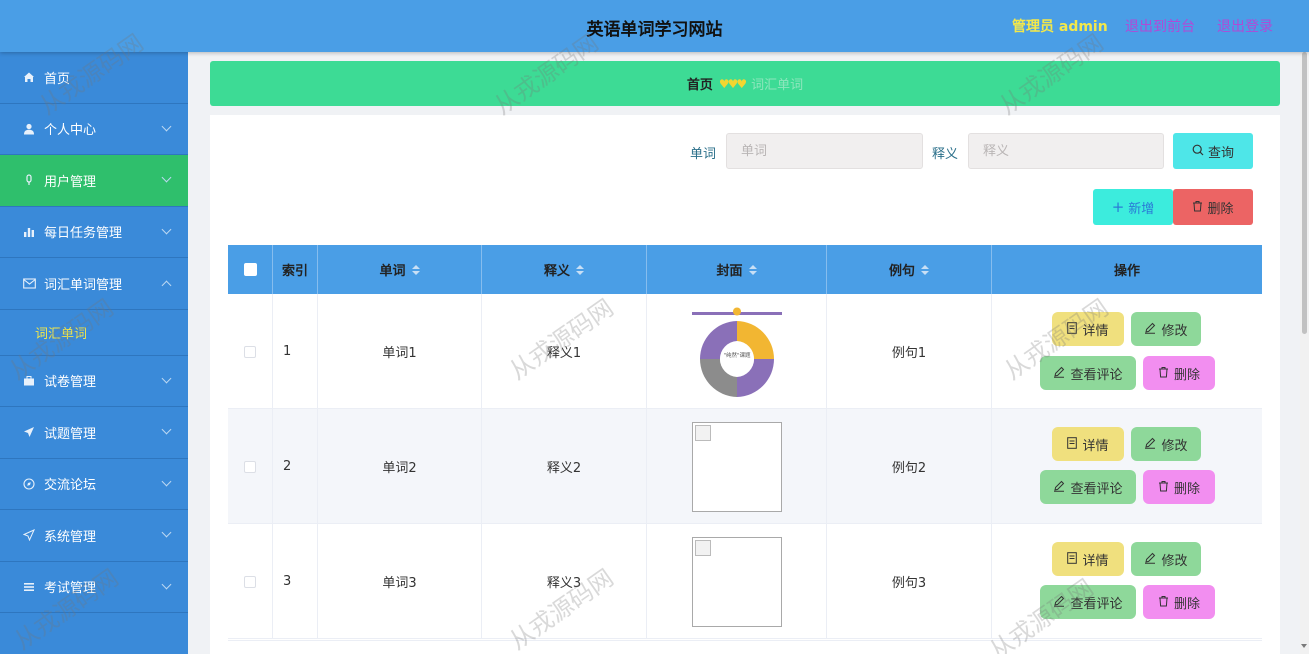  Describe the element at coordinates (1174, 446) in the screenshot. I see `edit-button-label: 修改` at that location.